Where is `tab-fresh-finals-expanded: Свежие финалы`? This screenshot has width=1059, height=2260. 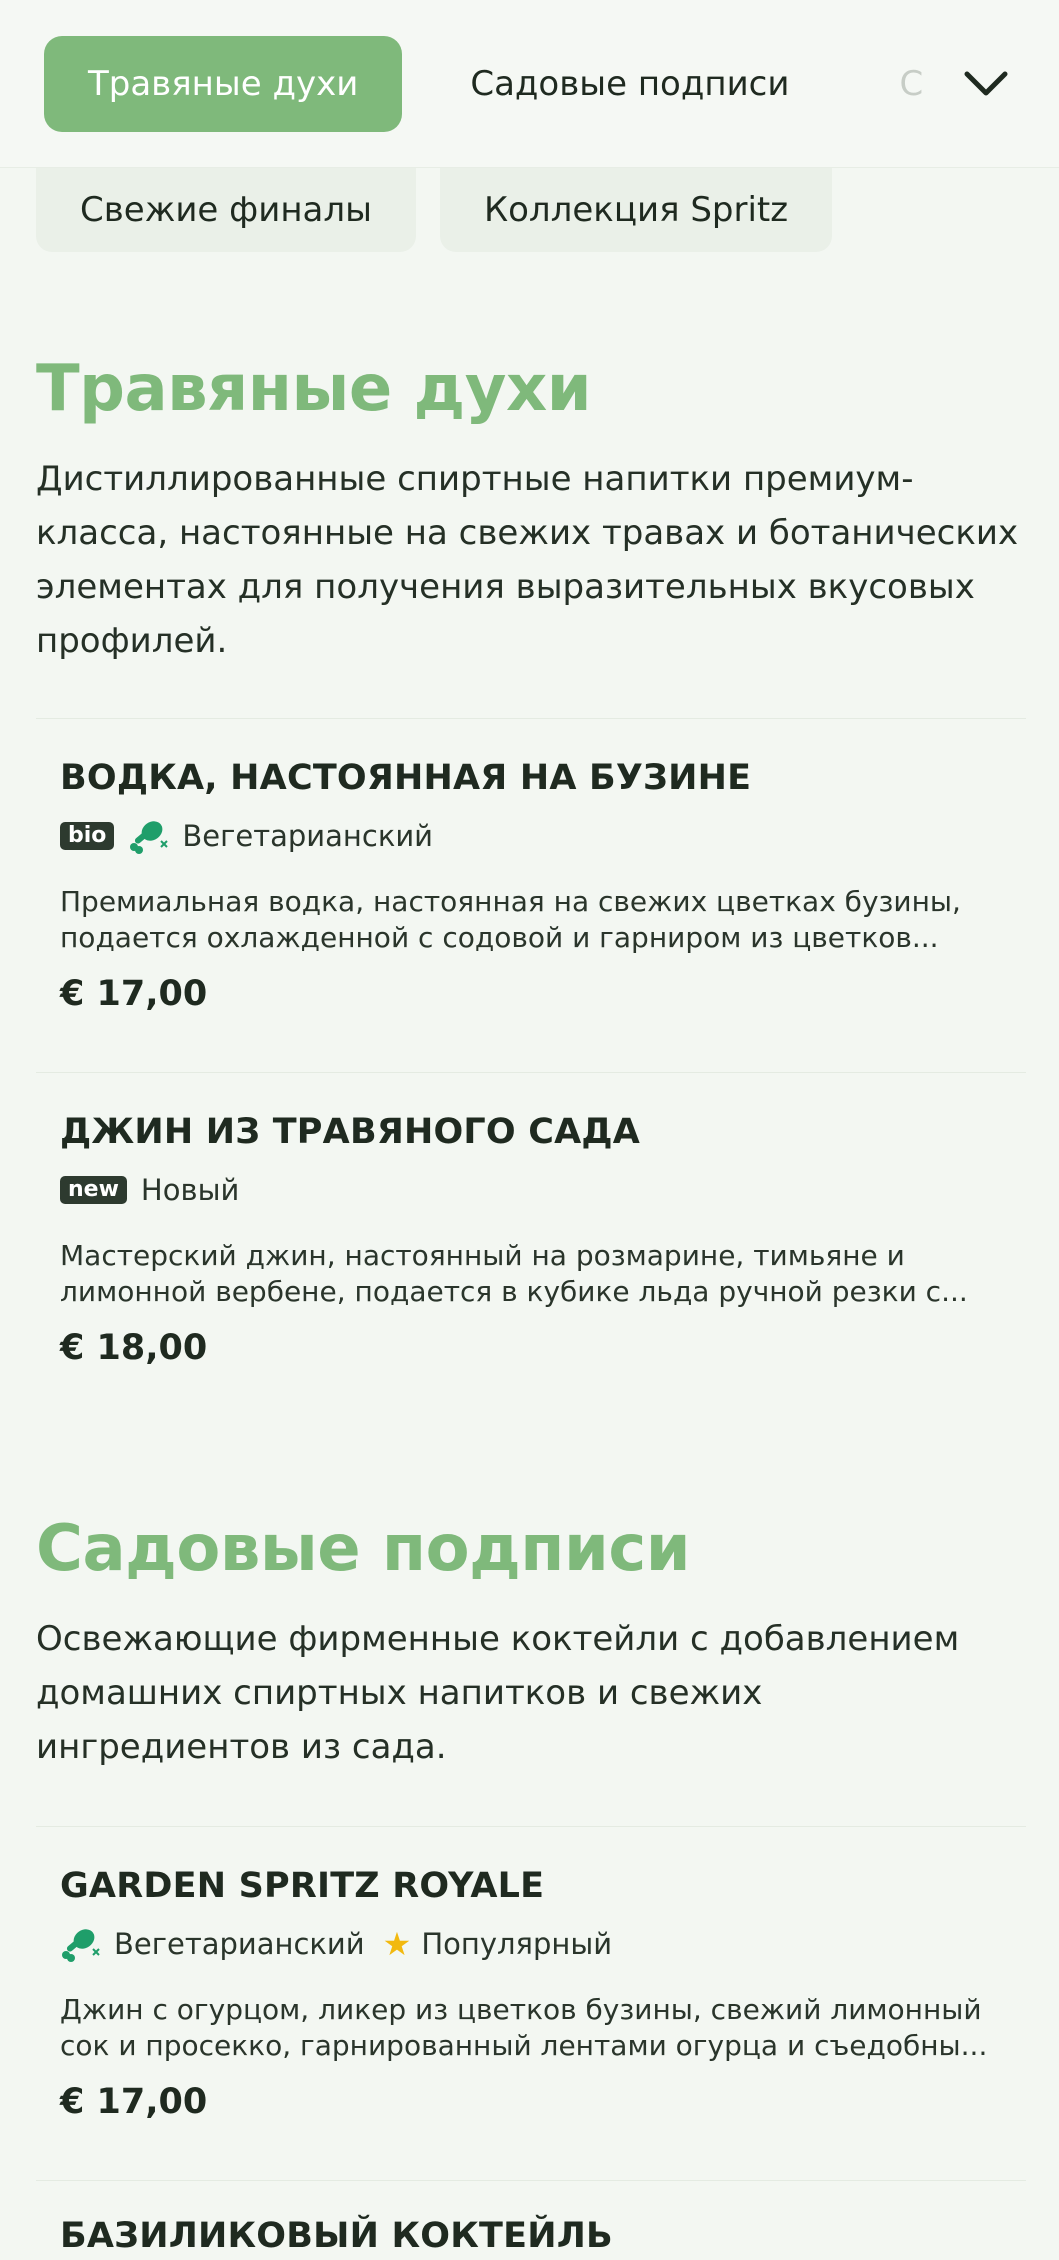
tab-fresh-finals-expanded: Свежие финалы is located at coordinates (226, 210).